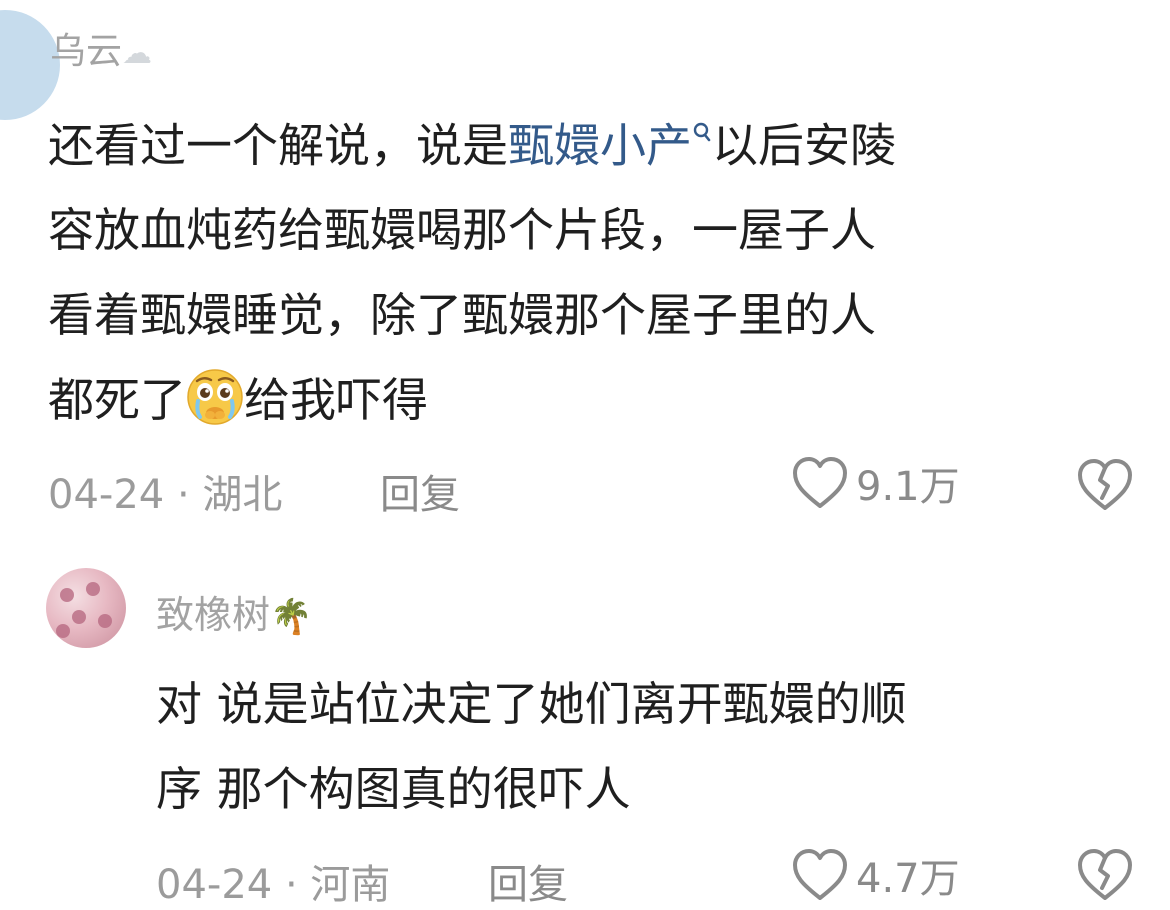 This screenshot has height=910, width=1170. What do you see at coordinates (603, 400) in the screenshot?
I see `comment-line: 都死了 给我吓得` at bounding box center [603, 400].